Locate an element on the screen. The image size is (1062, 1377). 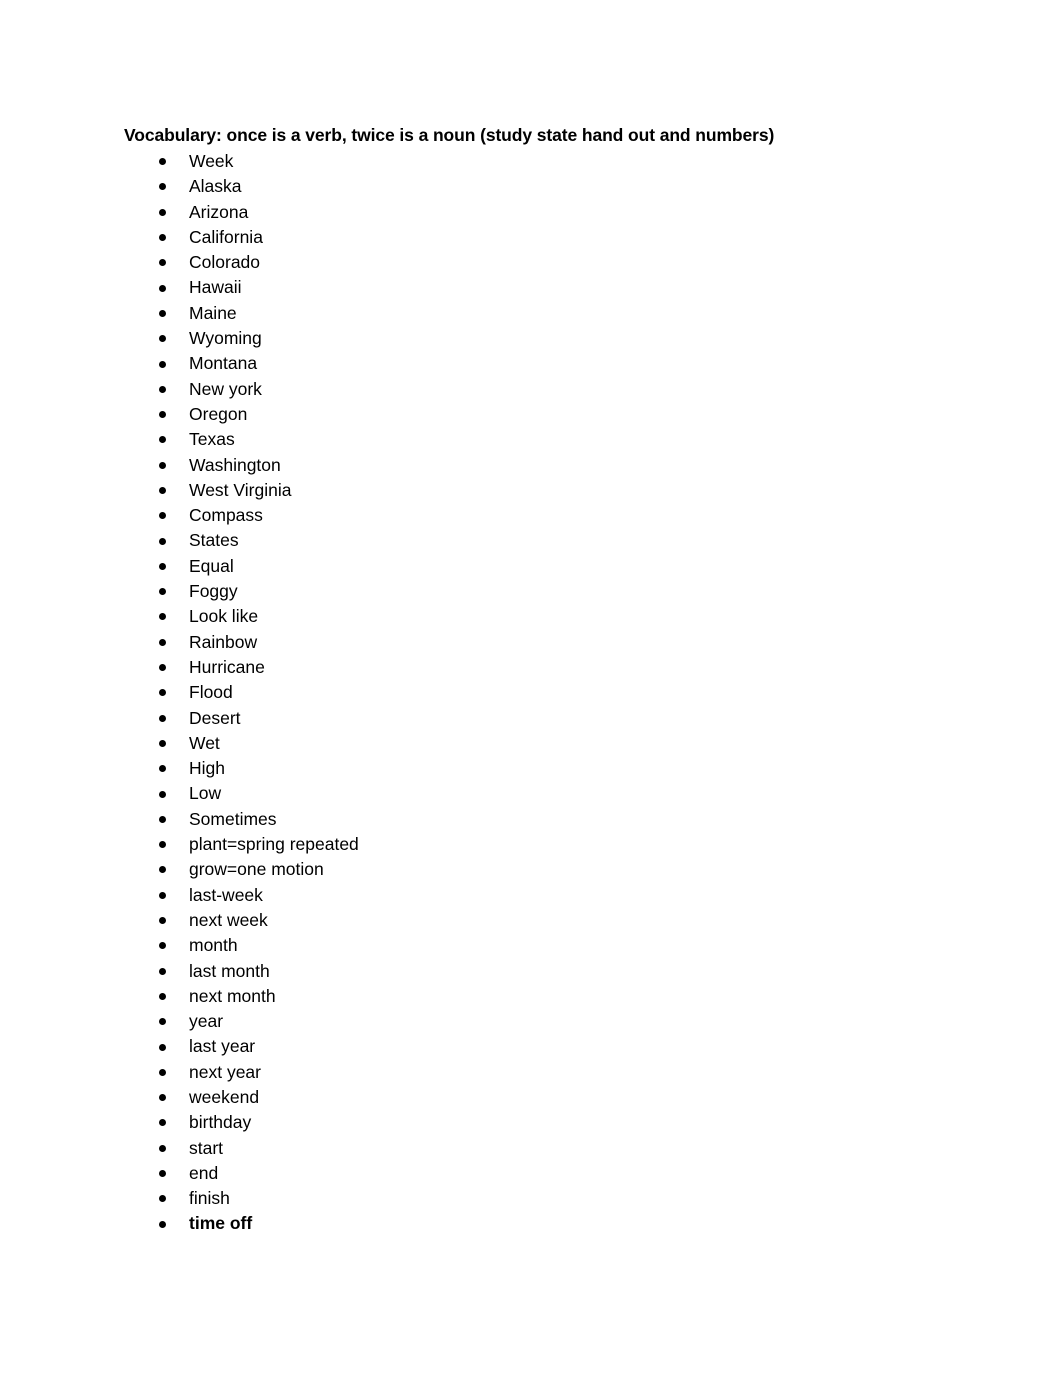
list-item-label: grow=one motion is located at coordinates (256, 869).